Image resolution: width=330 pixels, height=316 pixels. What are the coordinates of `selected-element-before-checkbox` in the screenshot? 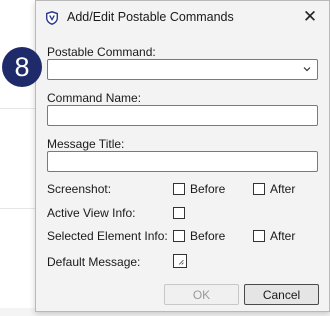 It's located at (179, 236).